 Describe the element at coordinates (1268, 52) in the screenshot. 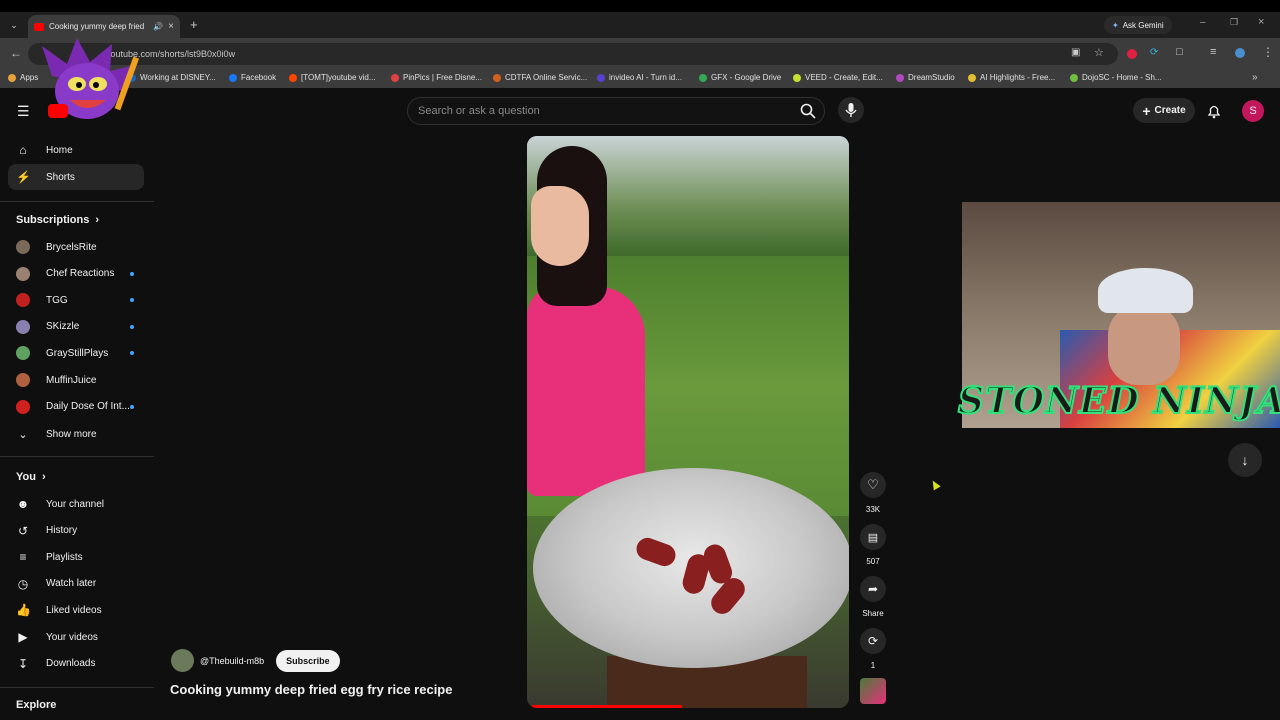

I see `menu-kebab-icon: ⋮` at that location.